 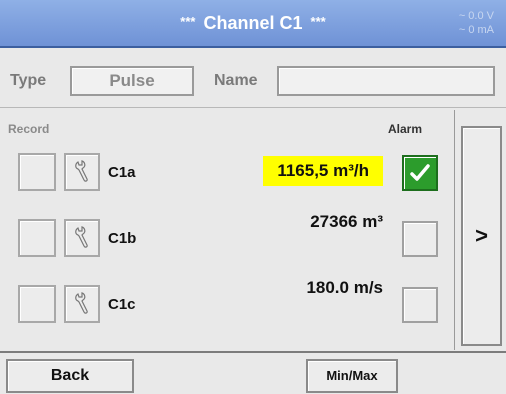 What do you see at coordinates (253, 372) in the screenshot?
I see `bottom-bar: Back Min/Max` at bounding box center [253, 372].